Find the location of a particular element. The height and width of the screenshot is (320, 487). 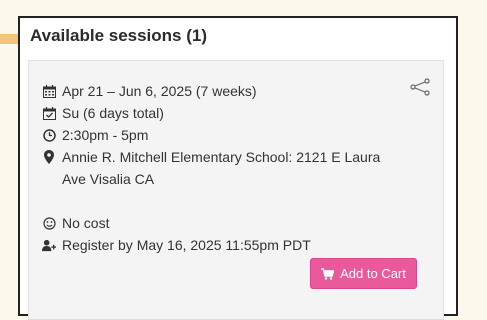

calendar-check-icon is located at coordinates (49, 113).